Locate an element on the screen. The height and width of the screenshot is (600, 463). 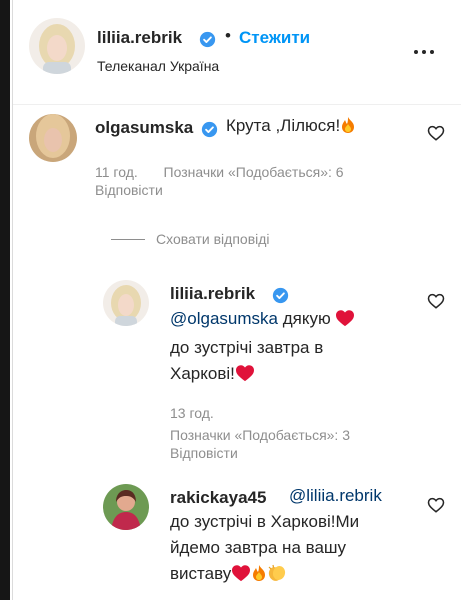
author-avatar is located at coordinates (57, 46).